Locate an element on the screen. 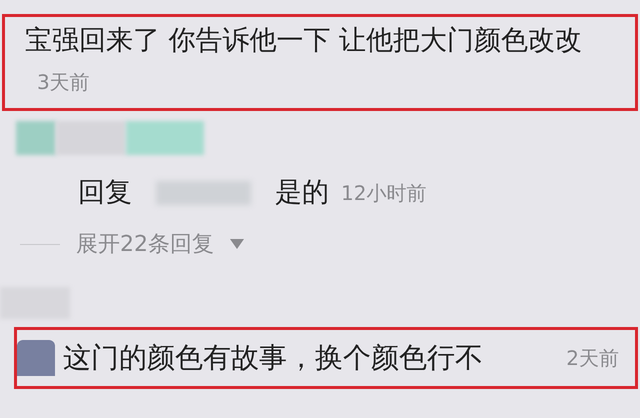 The image size is (640, 418). comment-time: 3天前 is located at coordinates (63, 82).